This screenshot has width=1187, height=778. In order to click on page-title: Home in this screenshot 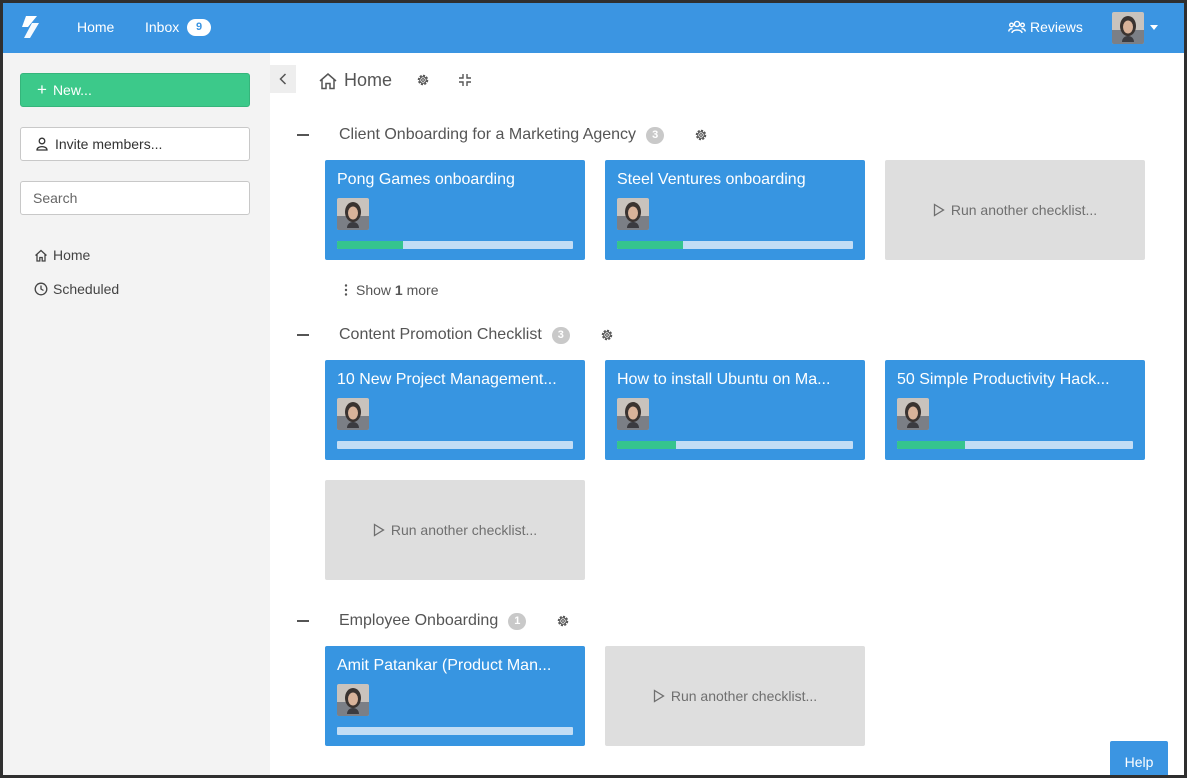, I will do `click(368, 80)`.